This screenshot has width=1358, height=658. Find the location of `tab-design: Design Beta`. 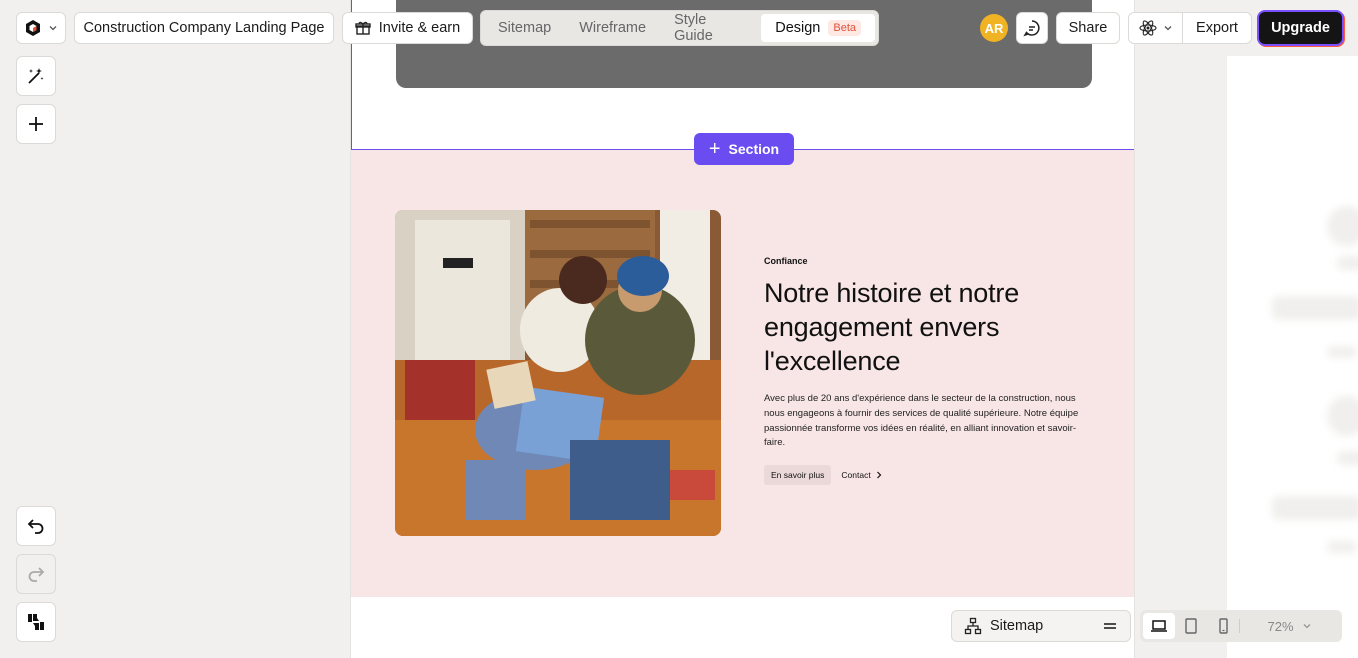

tab-design: Design Beta is located at coordinates (818, 28).